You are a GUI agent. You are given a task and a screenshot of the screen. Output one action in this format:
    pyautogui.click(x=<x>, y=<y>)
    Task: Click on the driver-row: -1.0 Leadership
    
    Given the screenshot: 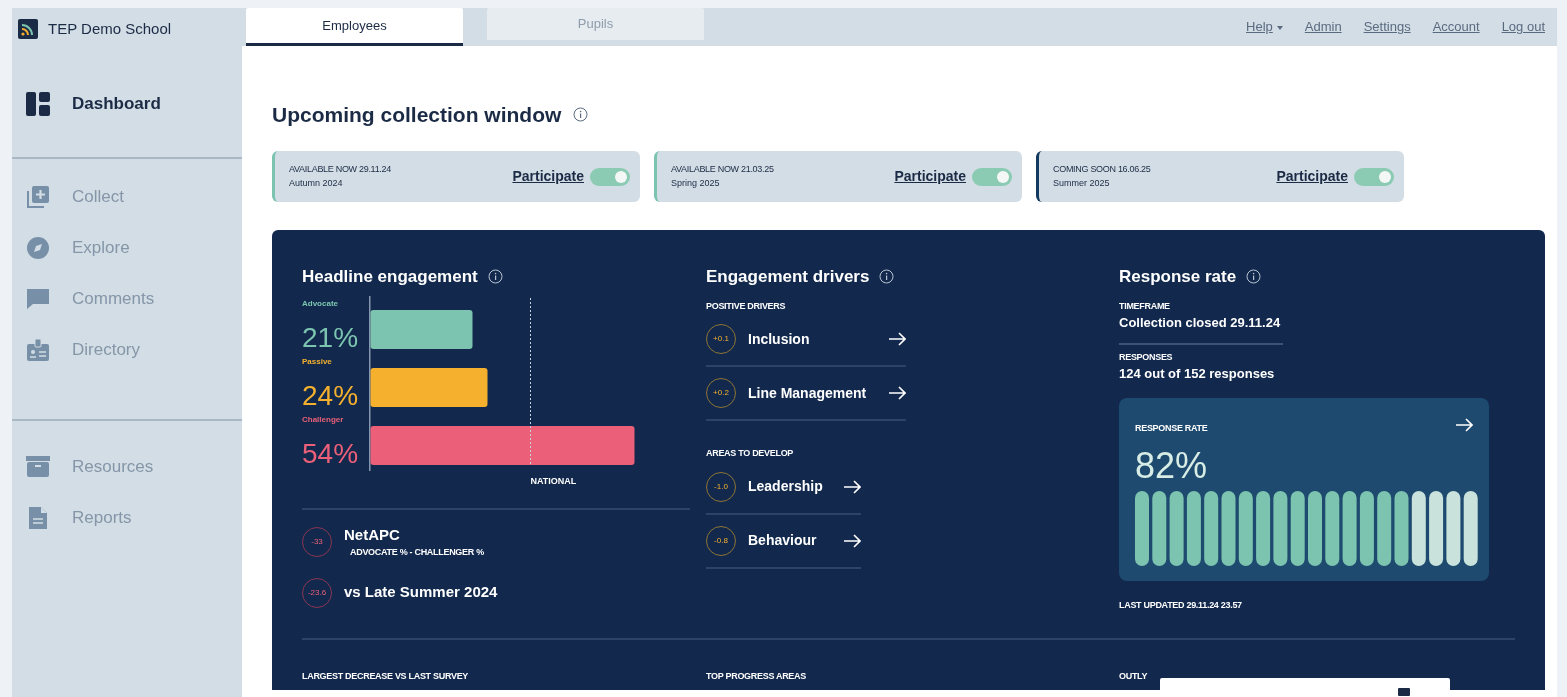 What is the action you would take?
    pyautogui.click(x=783, y=487)
    